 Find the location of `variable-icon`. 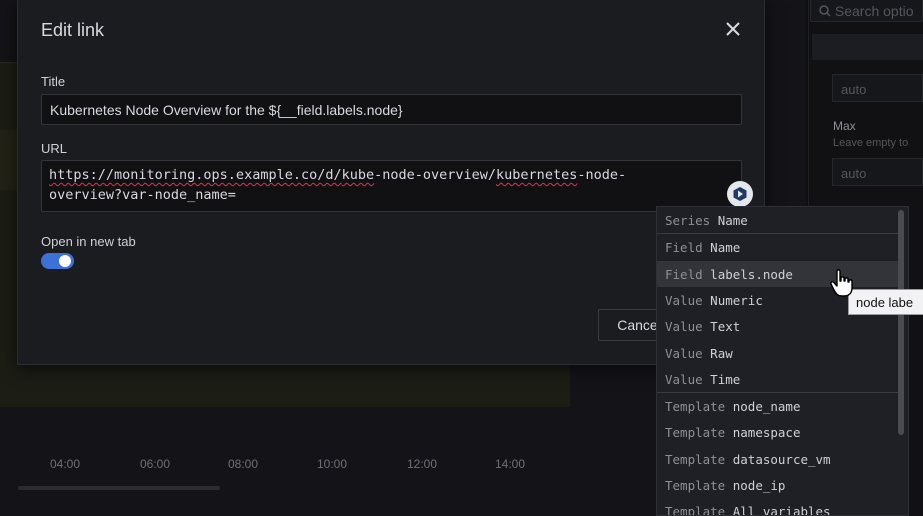

variable-icon is located at coordinates (740, 194).